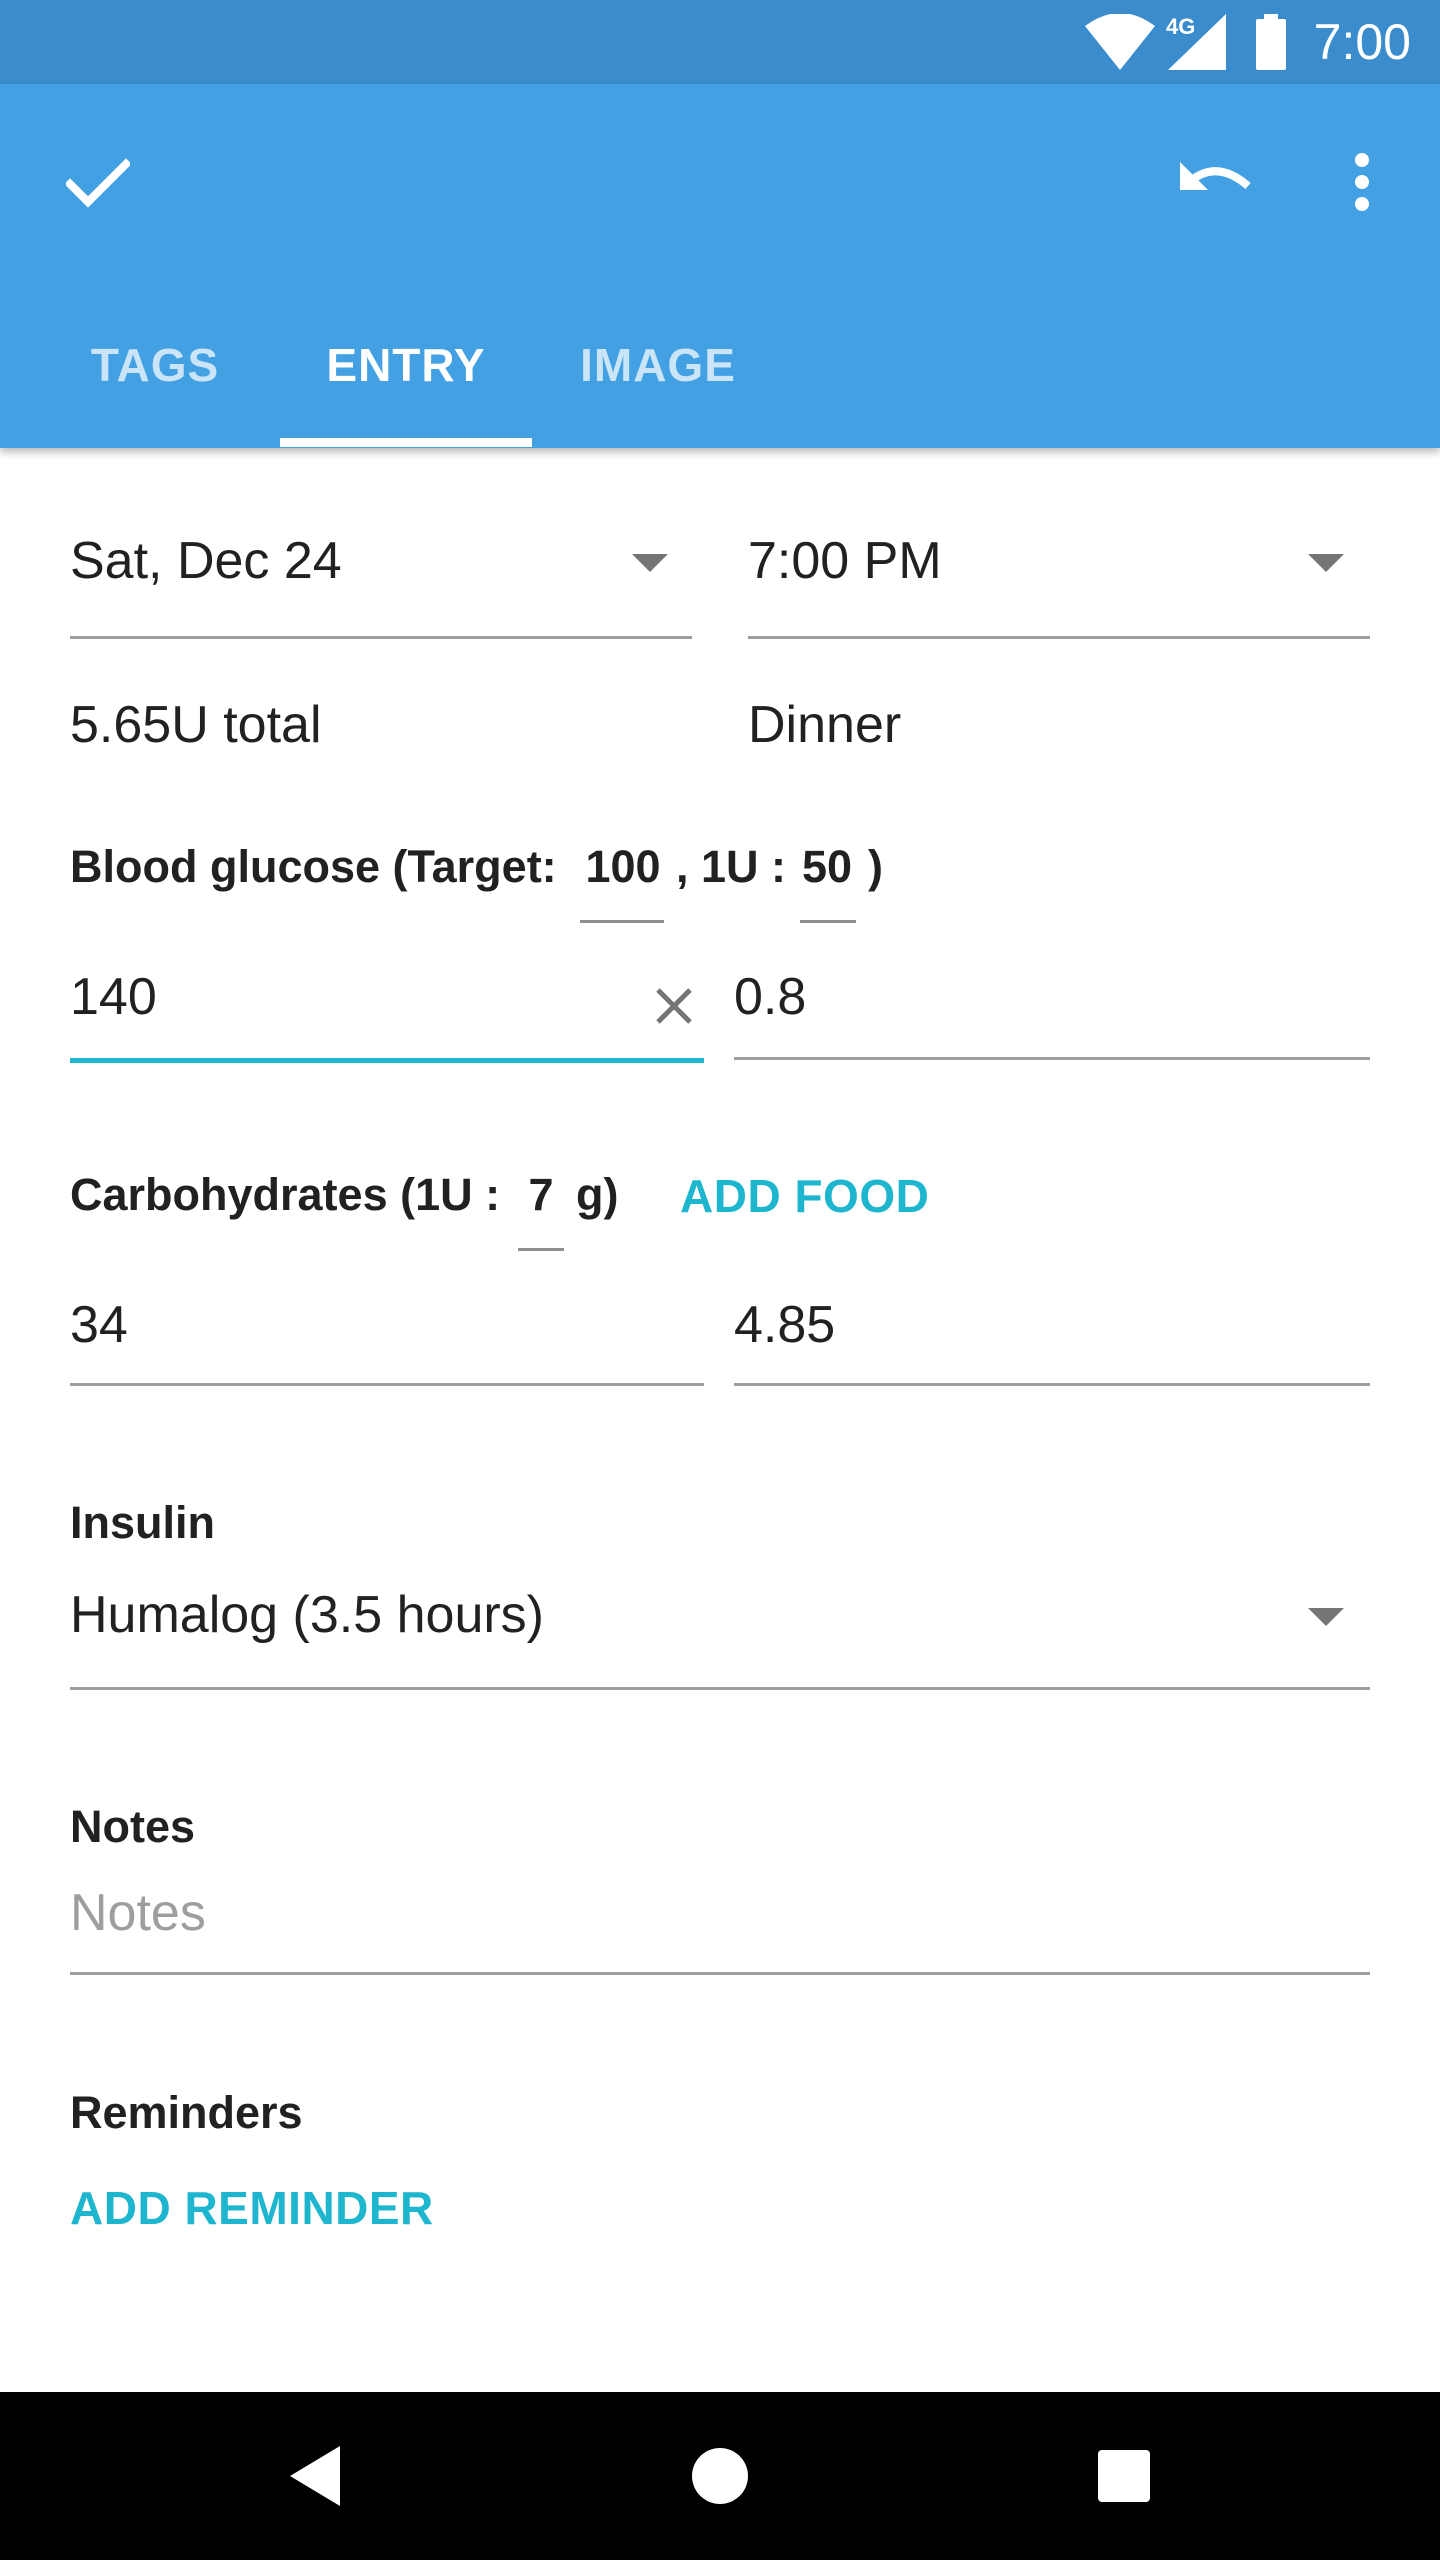 The image size is (1440, 2560). What do you see at coordinates (1181, 26) in the screenshot?
I see `network-type-label: 4G` at bounding box center [1181, 26].